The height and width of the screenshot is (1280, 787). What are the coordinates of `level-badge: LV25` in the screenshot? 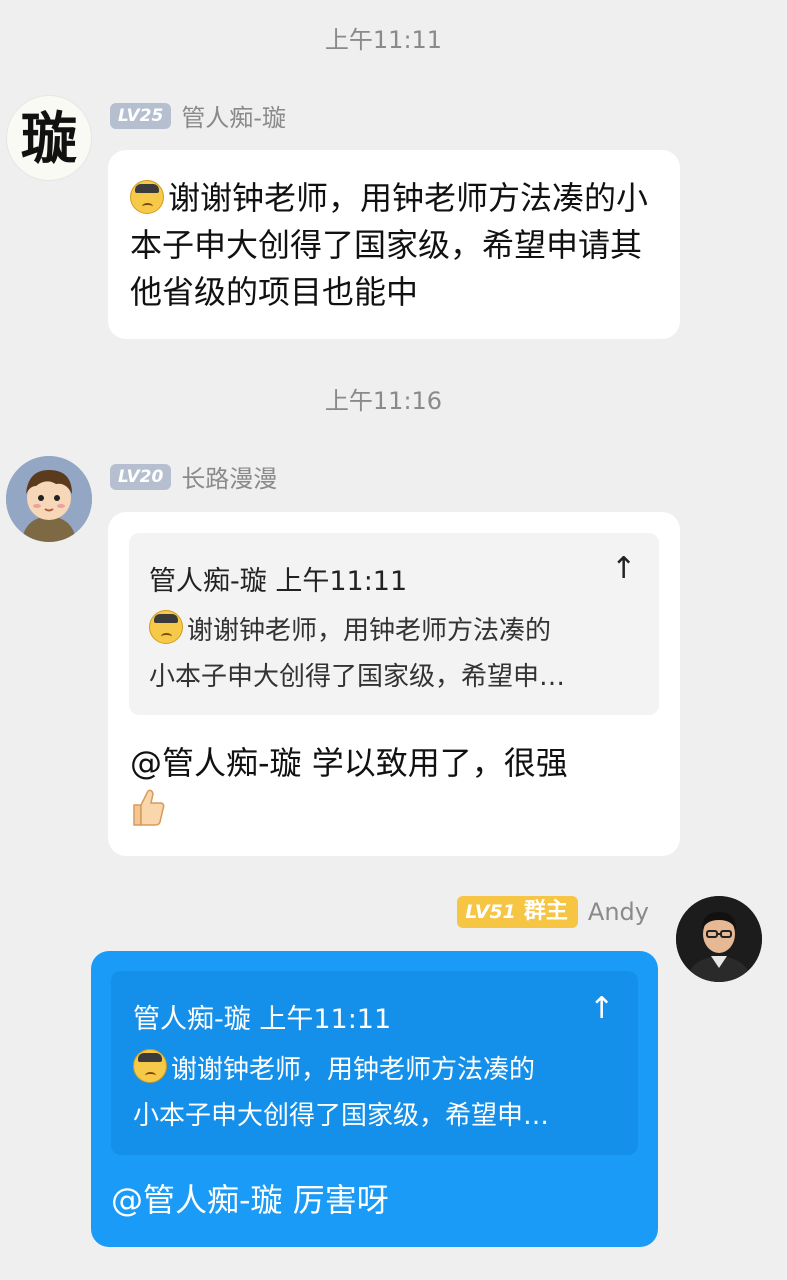 It's located at (141, 115).